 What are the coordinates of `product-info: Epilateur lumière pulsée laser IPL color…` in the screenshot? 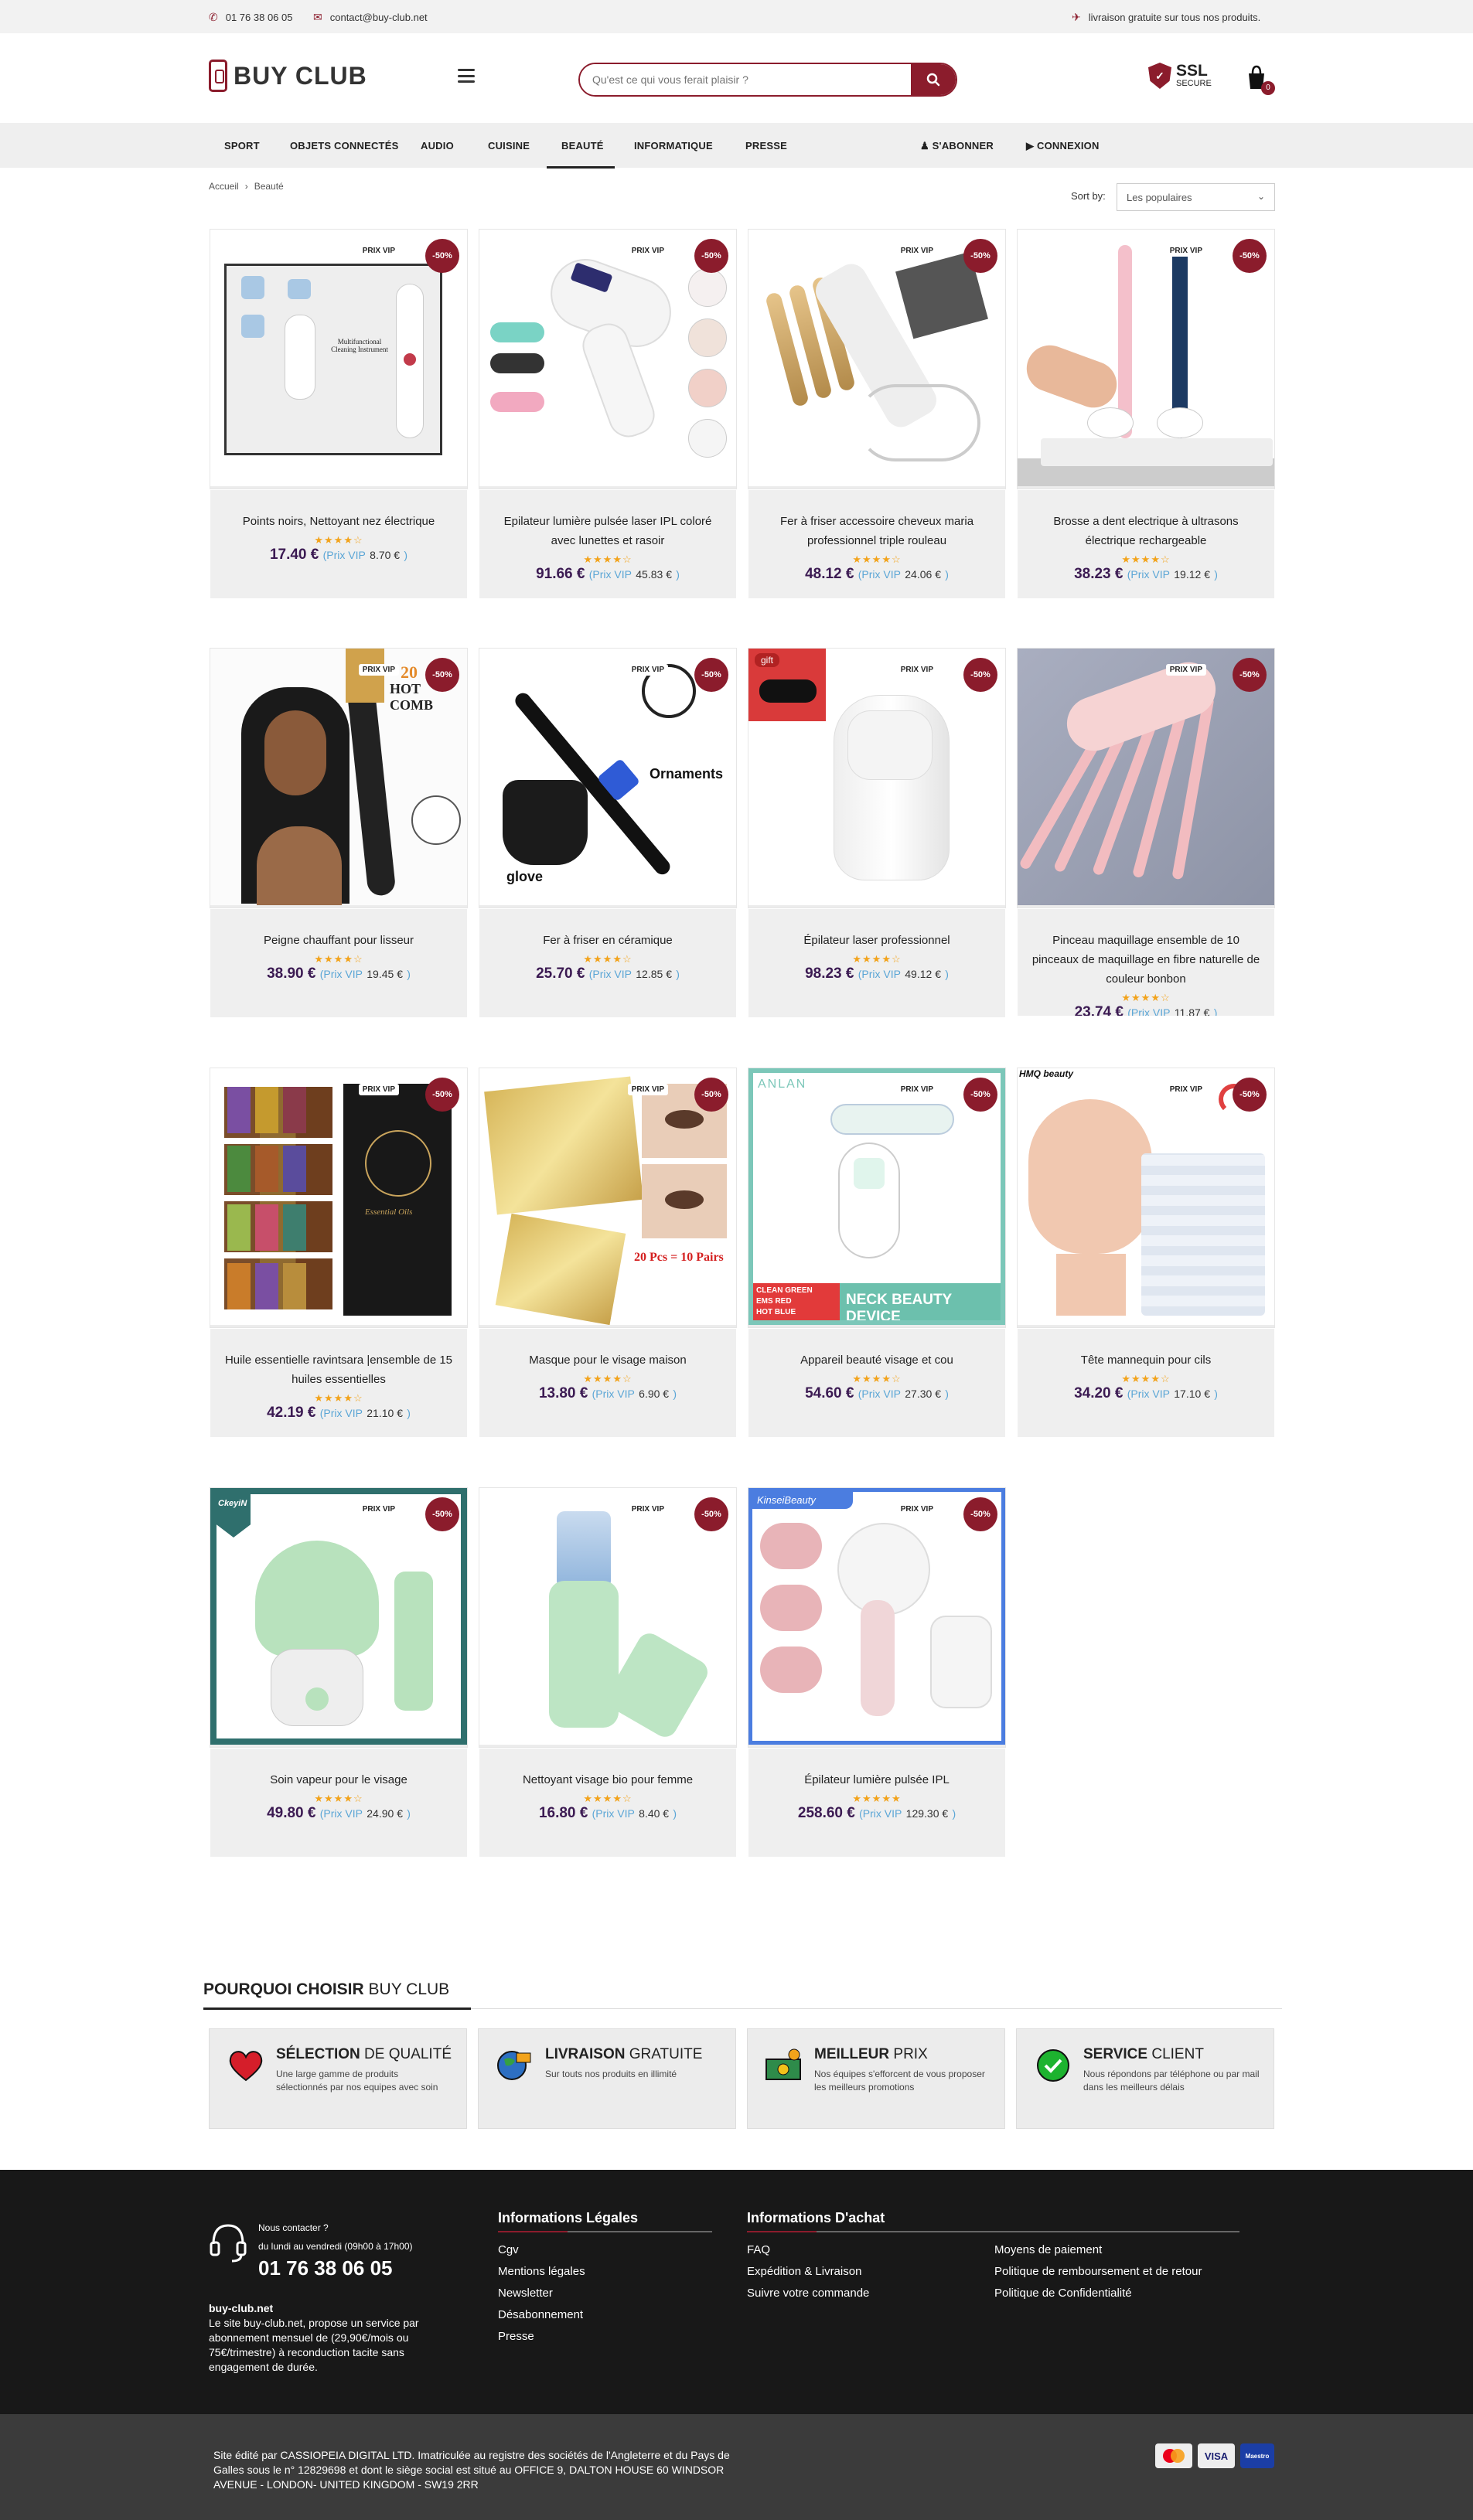 It's located at (607, 544).